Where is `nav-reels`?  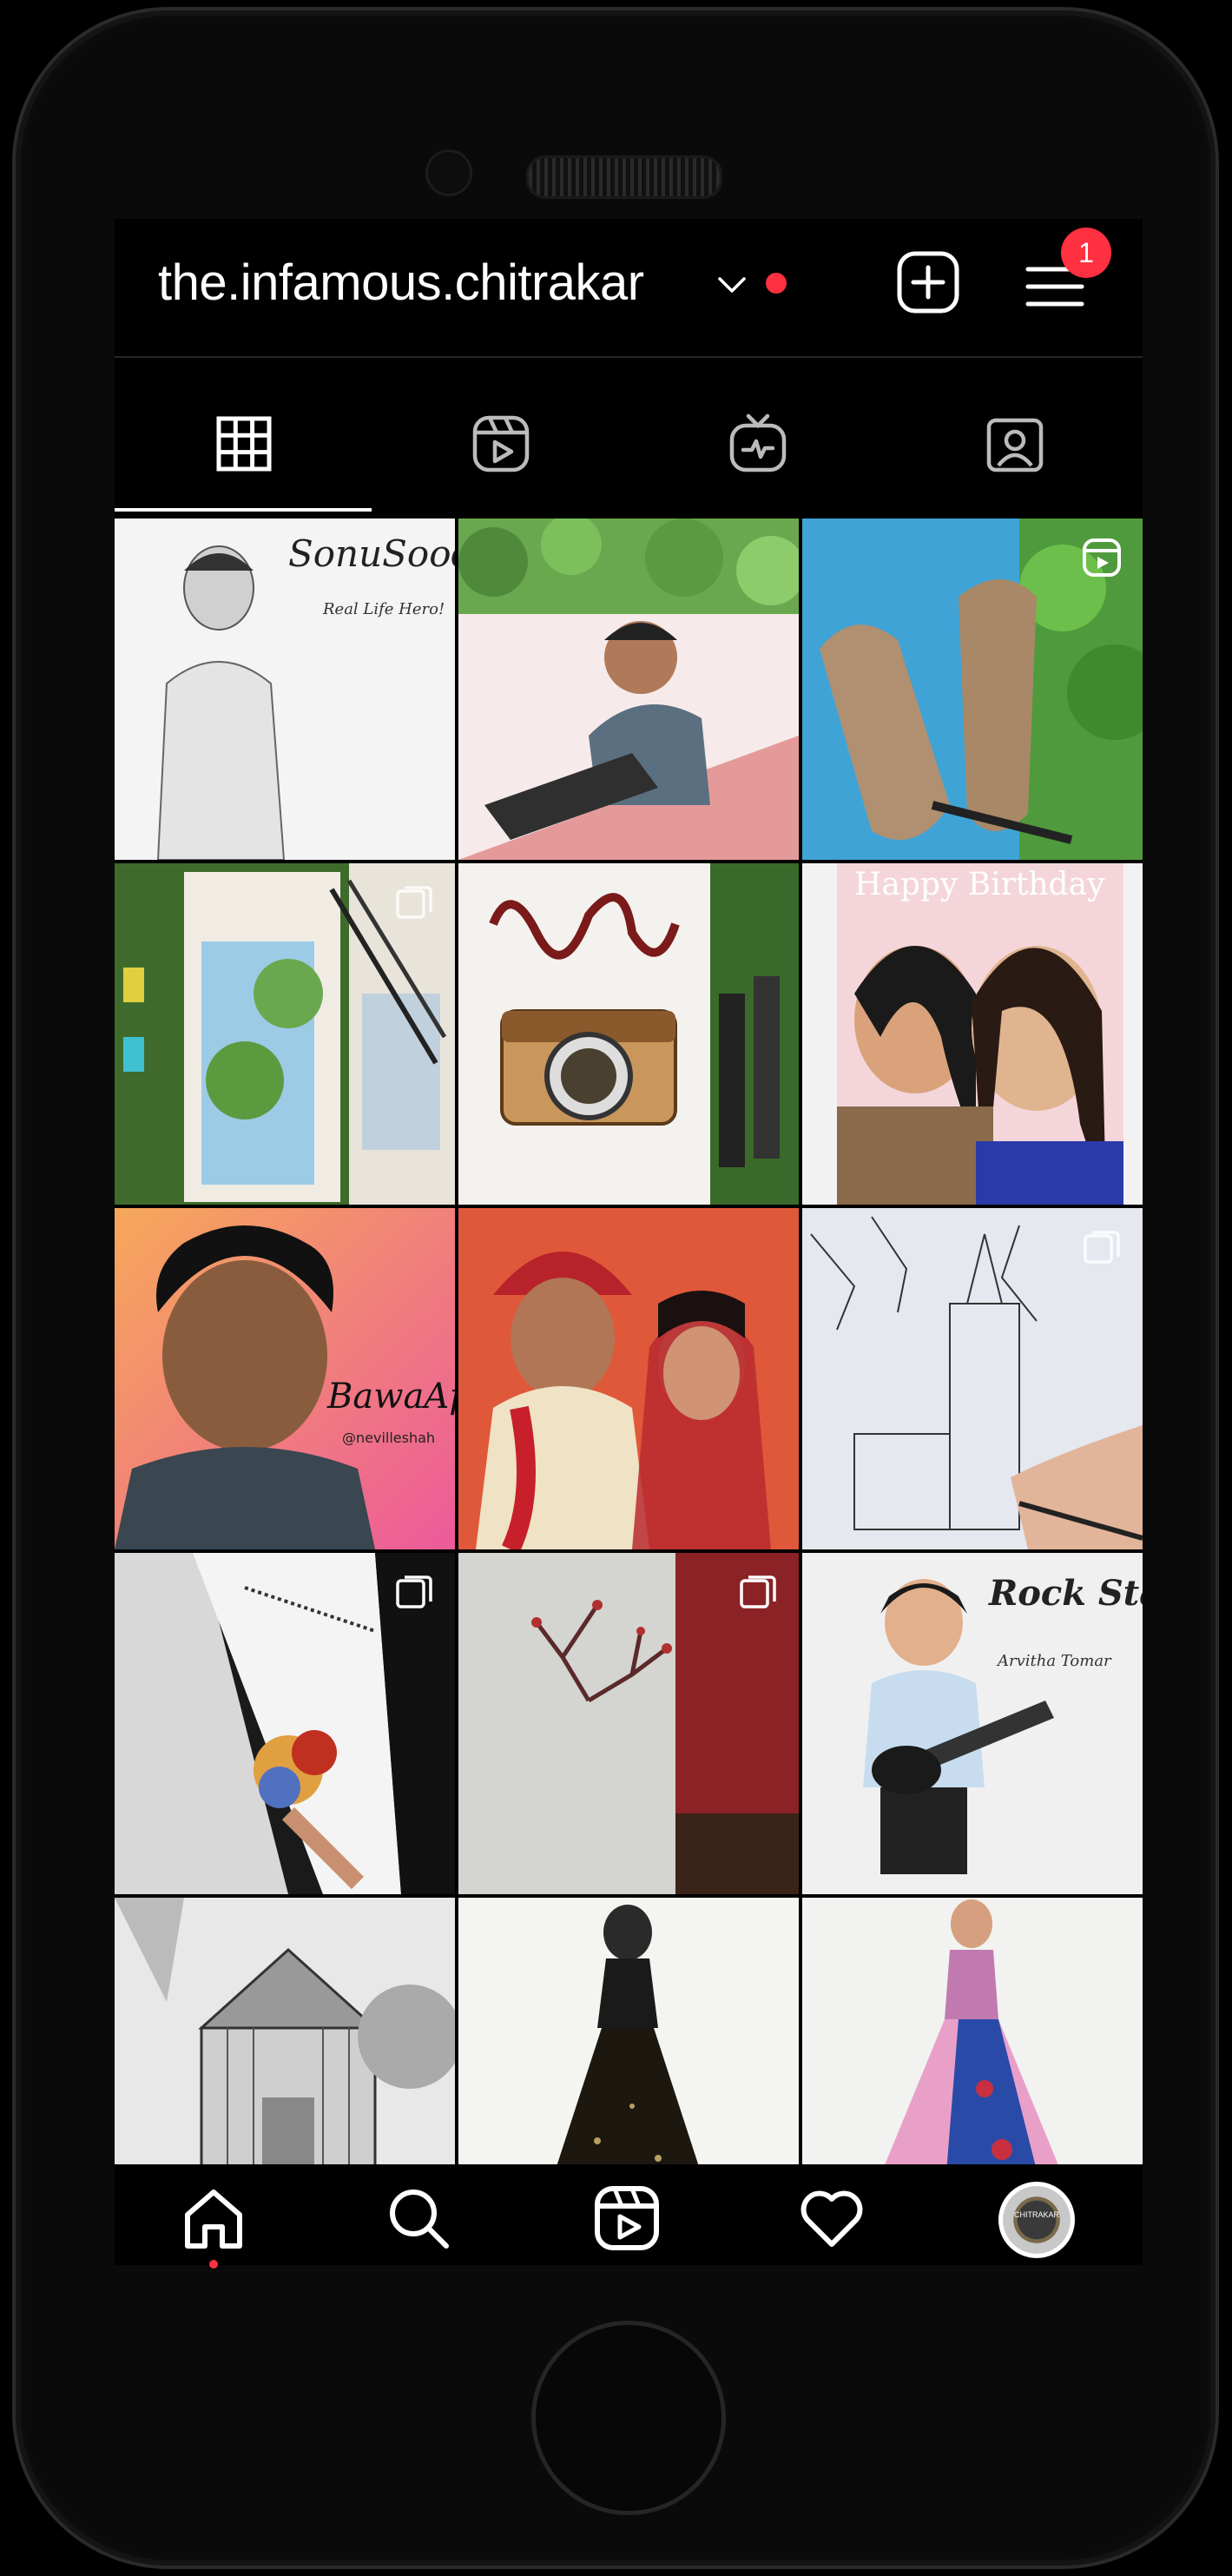 nav-reels is located at coordinates (627, 2218).